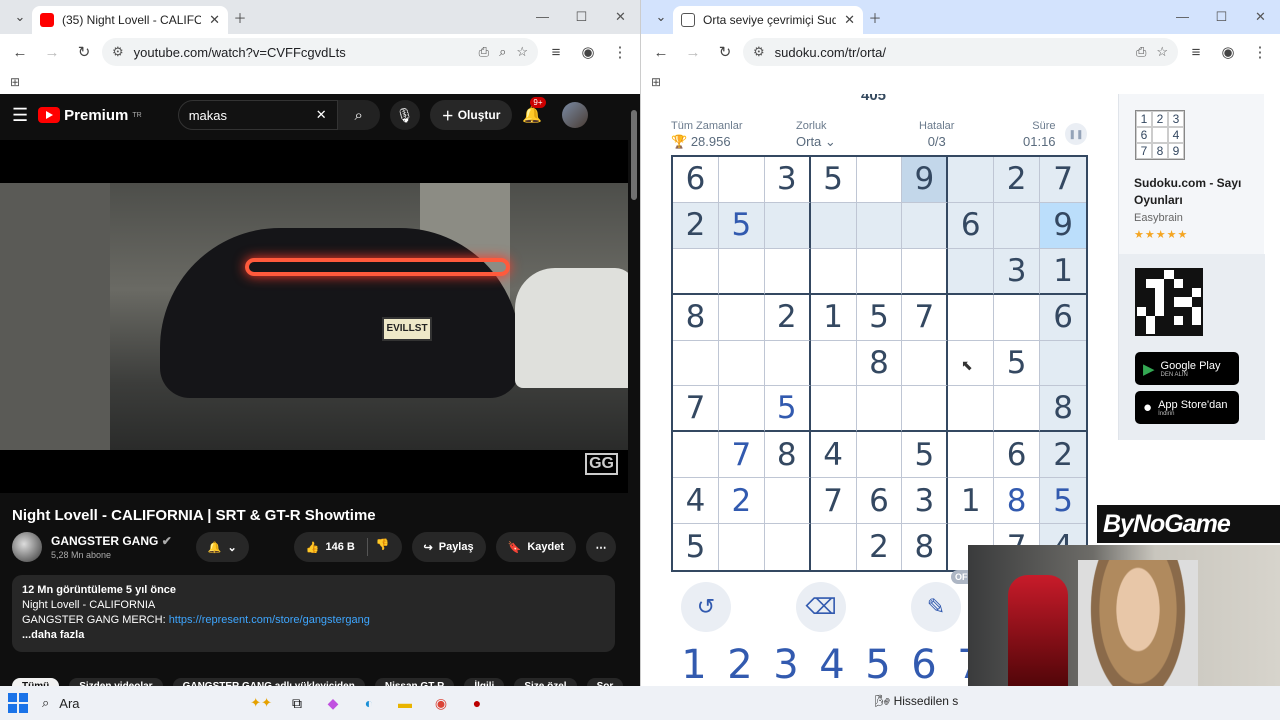  Describe the element at coordinates (971, 501) in the screenshot. I see `sudoku-cell: 1` at that location.